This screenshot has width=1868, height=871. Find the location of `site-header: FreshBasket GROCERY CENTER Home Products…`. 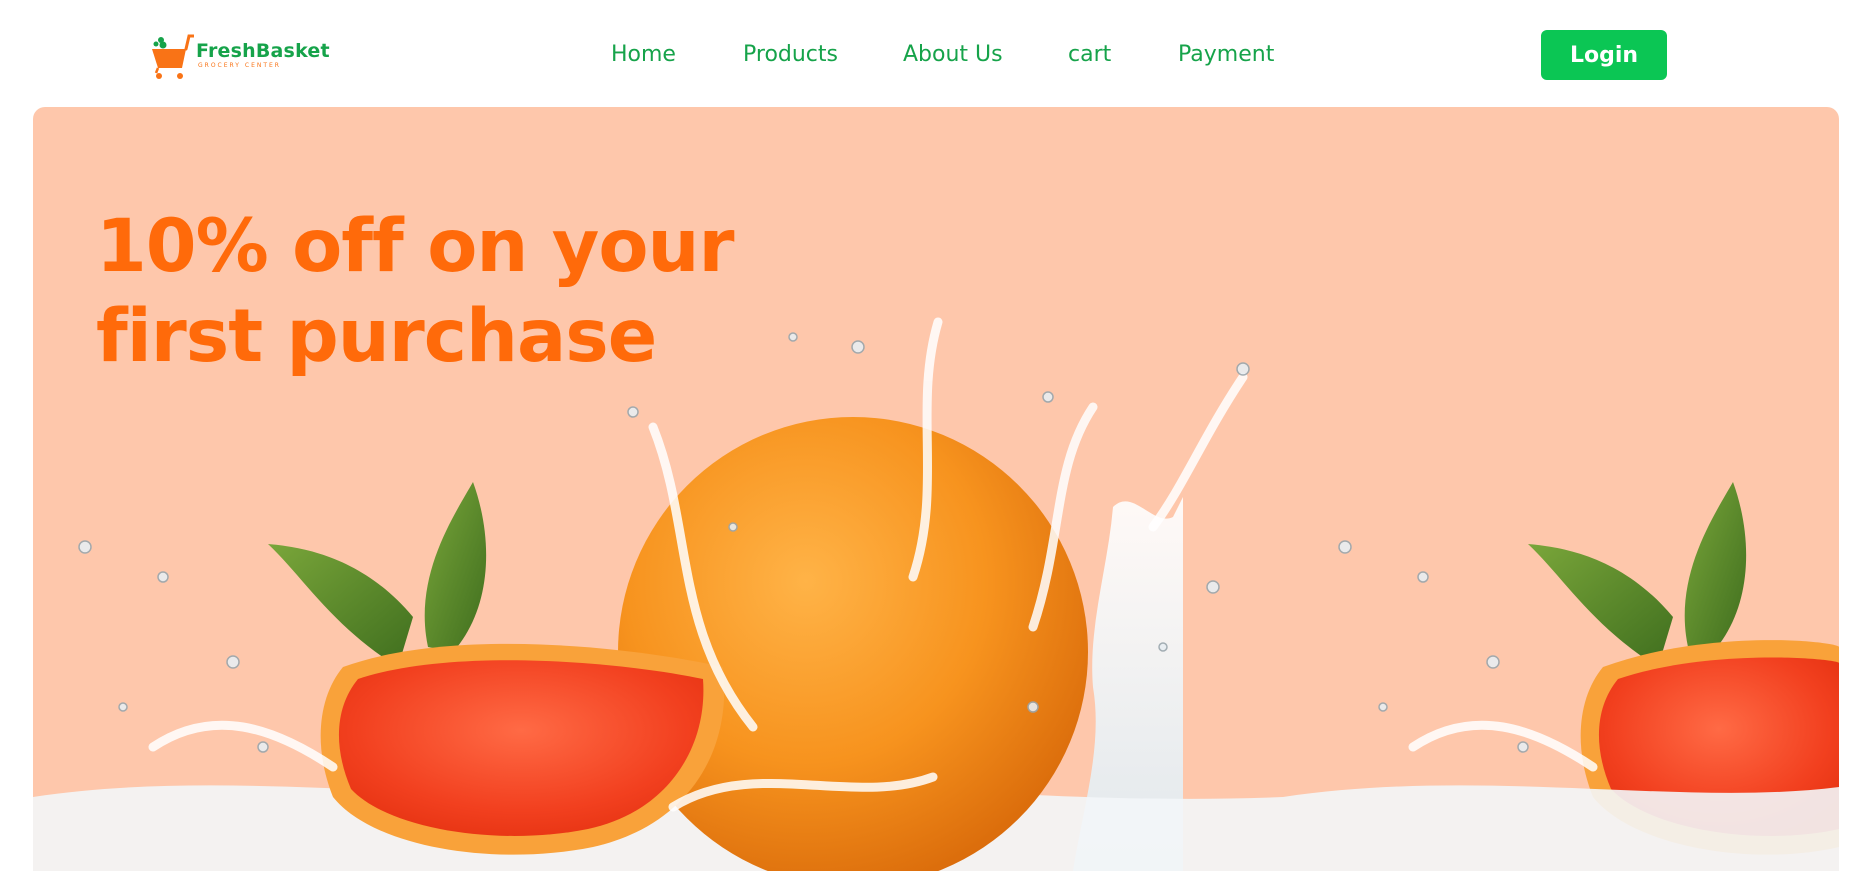

site-header: FreshBasket GROCERY CENTER Home Products… is located at coordinates (934, 53).